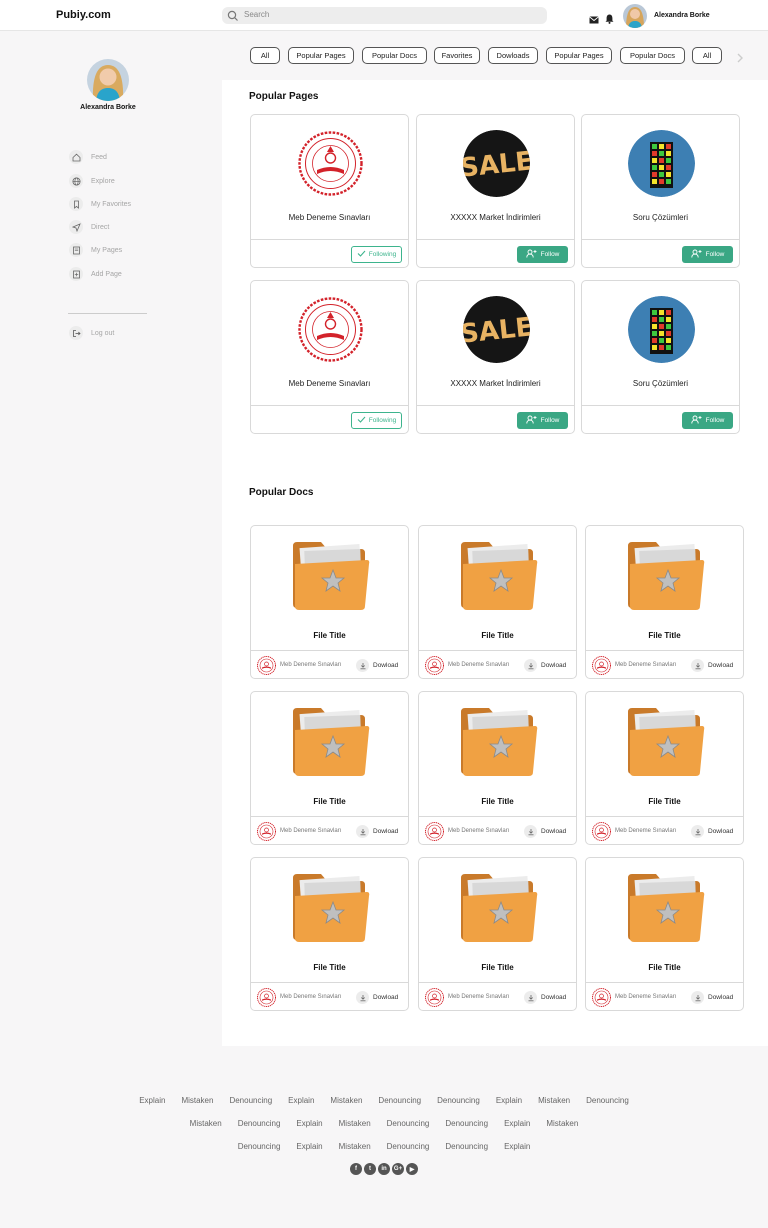 This screenshot has height=1228, width=768. Describe the element at coordinates (100, 204) in the screenshot. I see `sidebar-item-favorites: My Favorites` at that location.